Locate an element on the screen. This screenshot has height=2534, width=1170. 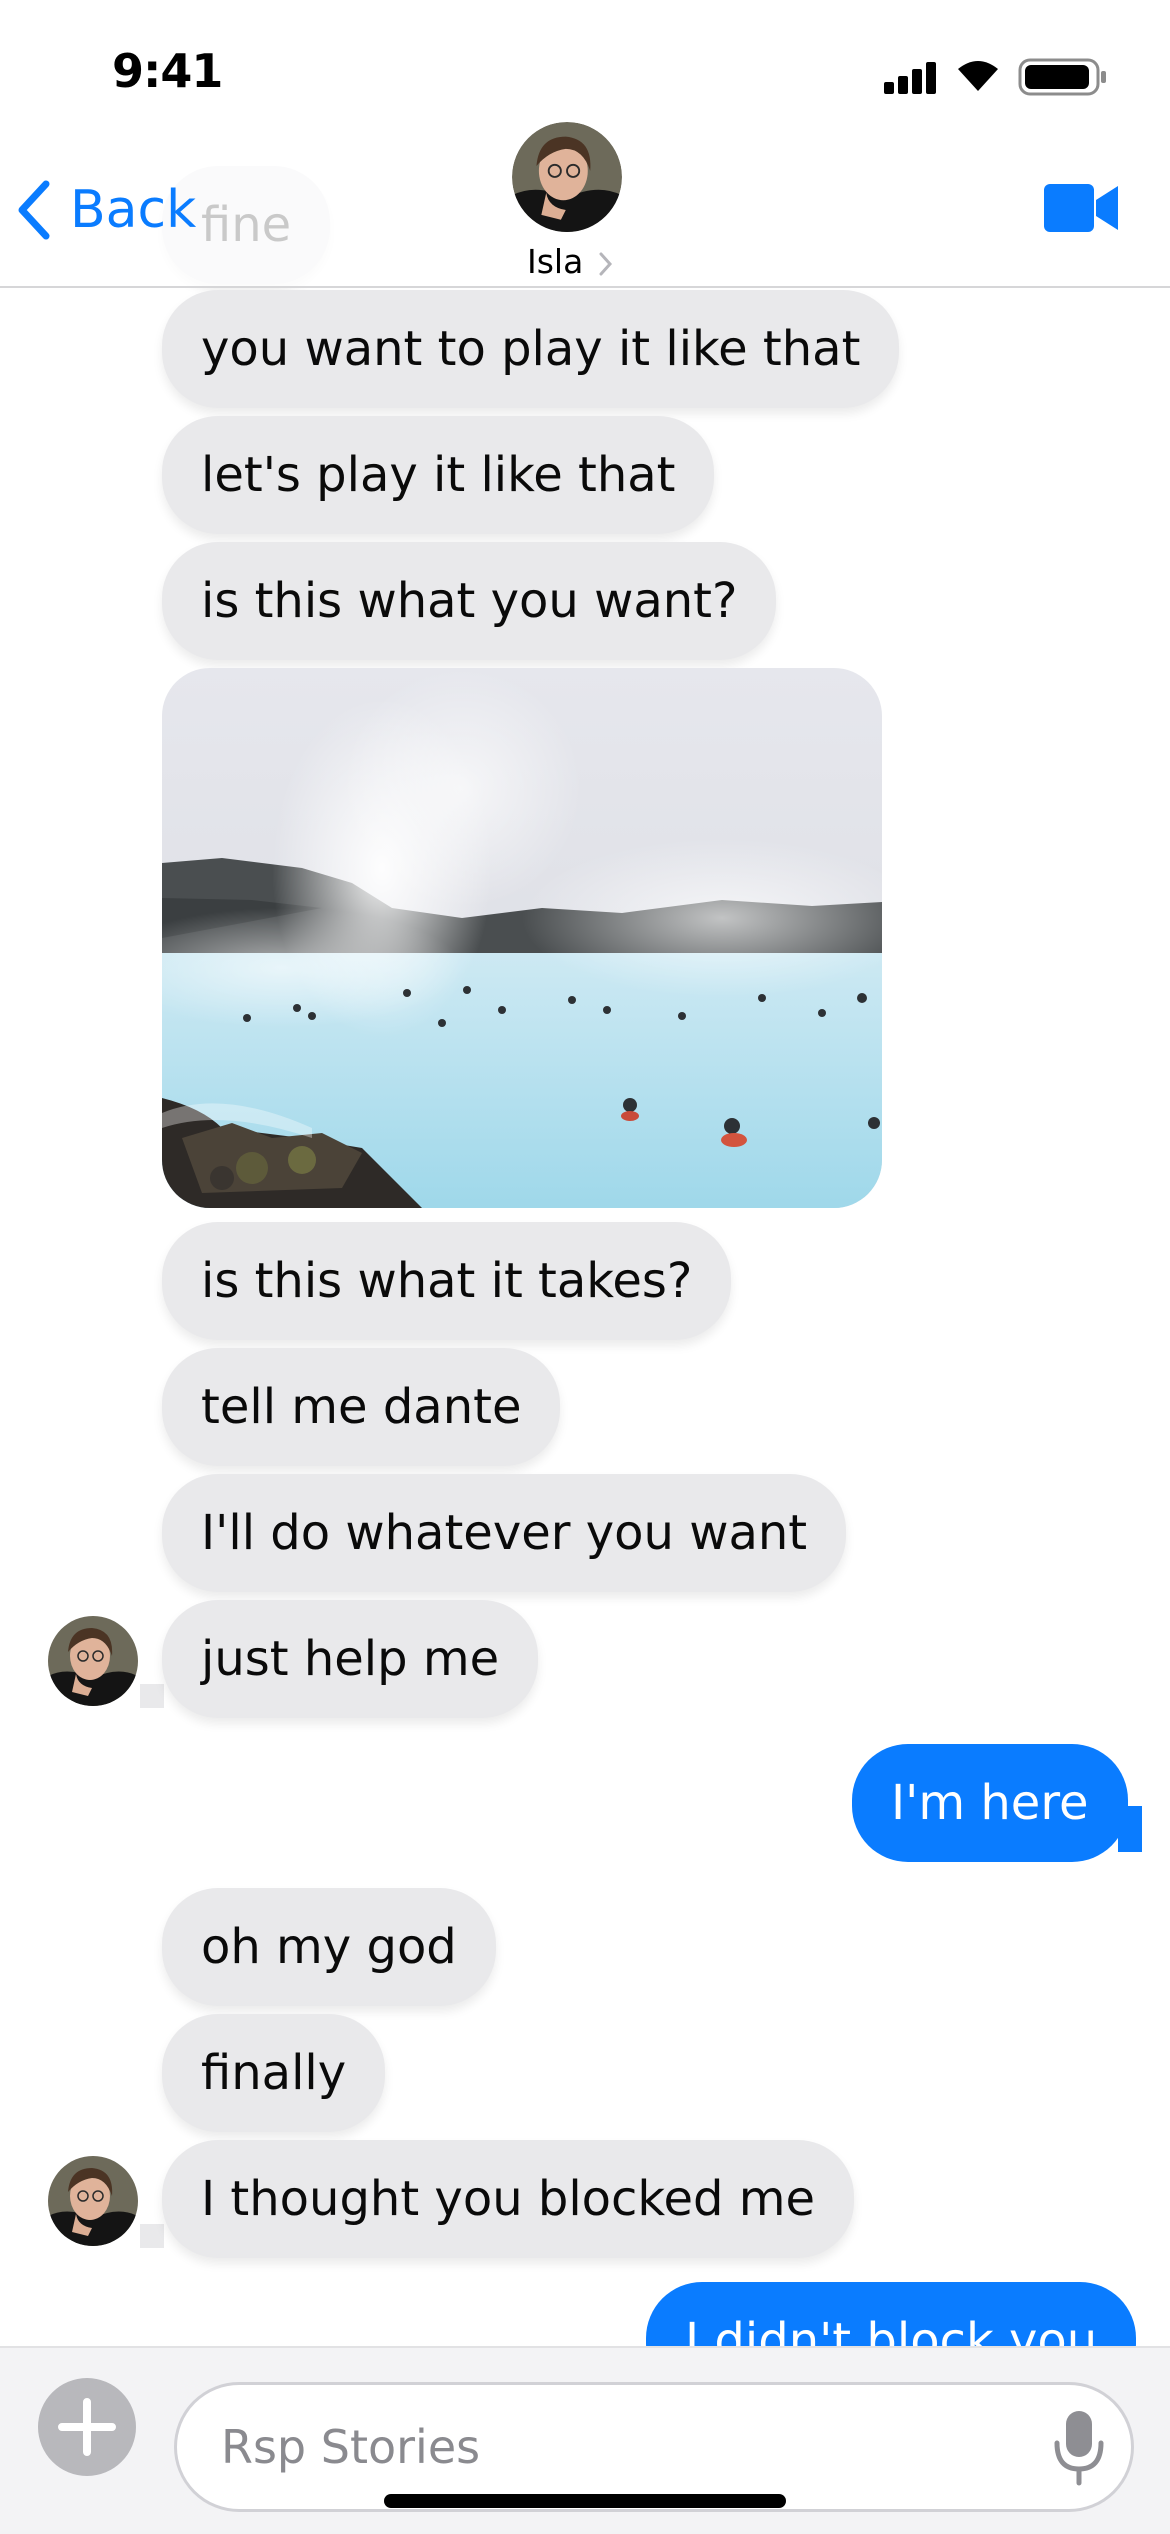
back-chevron-icon is located at coordinates (34, 210).